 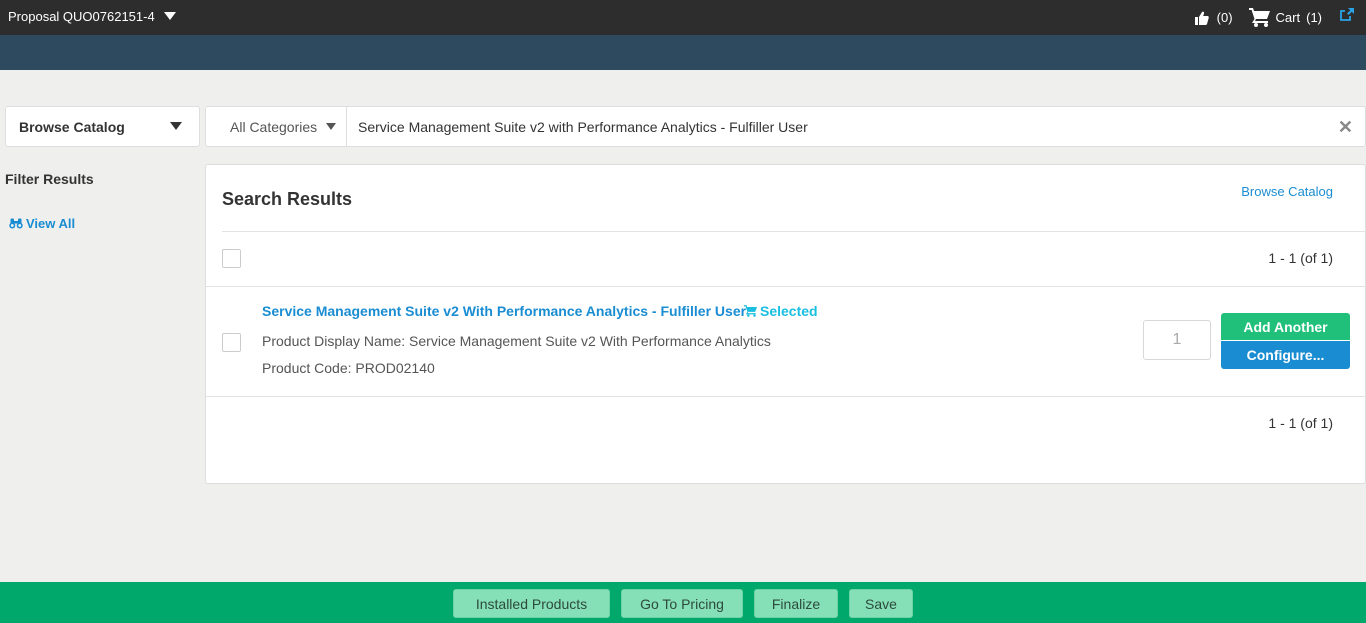 I want to click on selected-badge: Selected, so click(x=781, y=311).